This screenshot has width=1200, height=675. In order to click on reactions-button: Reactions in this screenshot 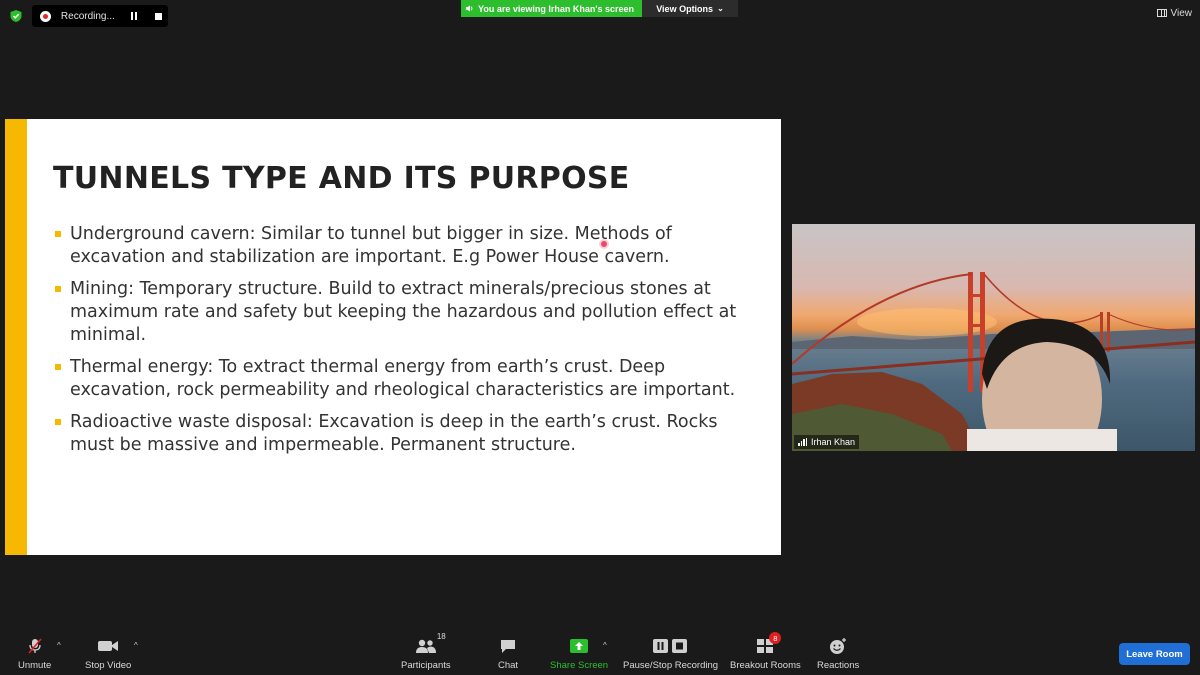, I will do `click(838, 653)`.